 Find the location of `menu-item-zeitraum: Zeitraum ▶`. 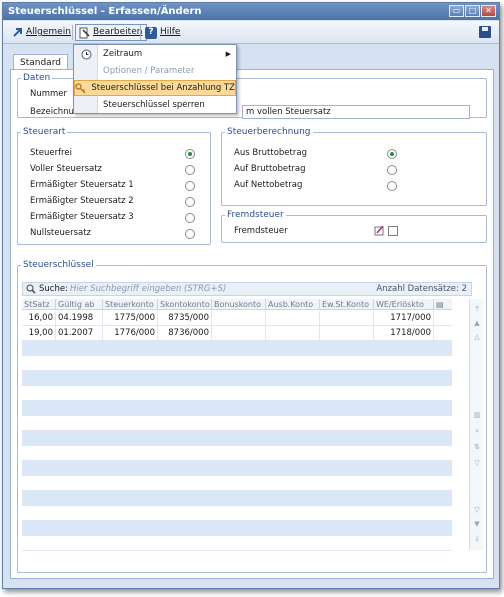

menu-item-zeitraum: Zeitraum ▶ is located at coordinates (155, 54).